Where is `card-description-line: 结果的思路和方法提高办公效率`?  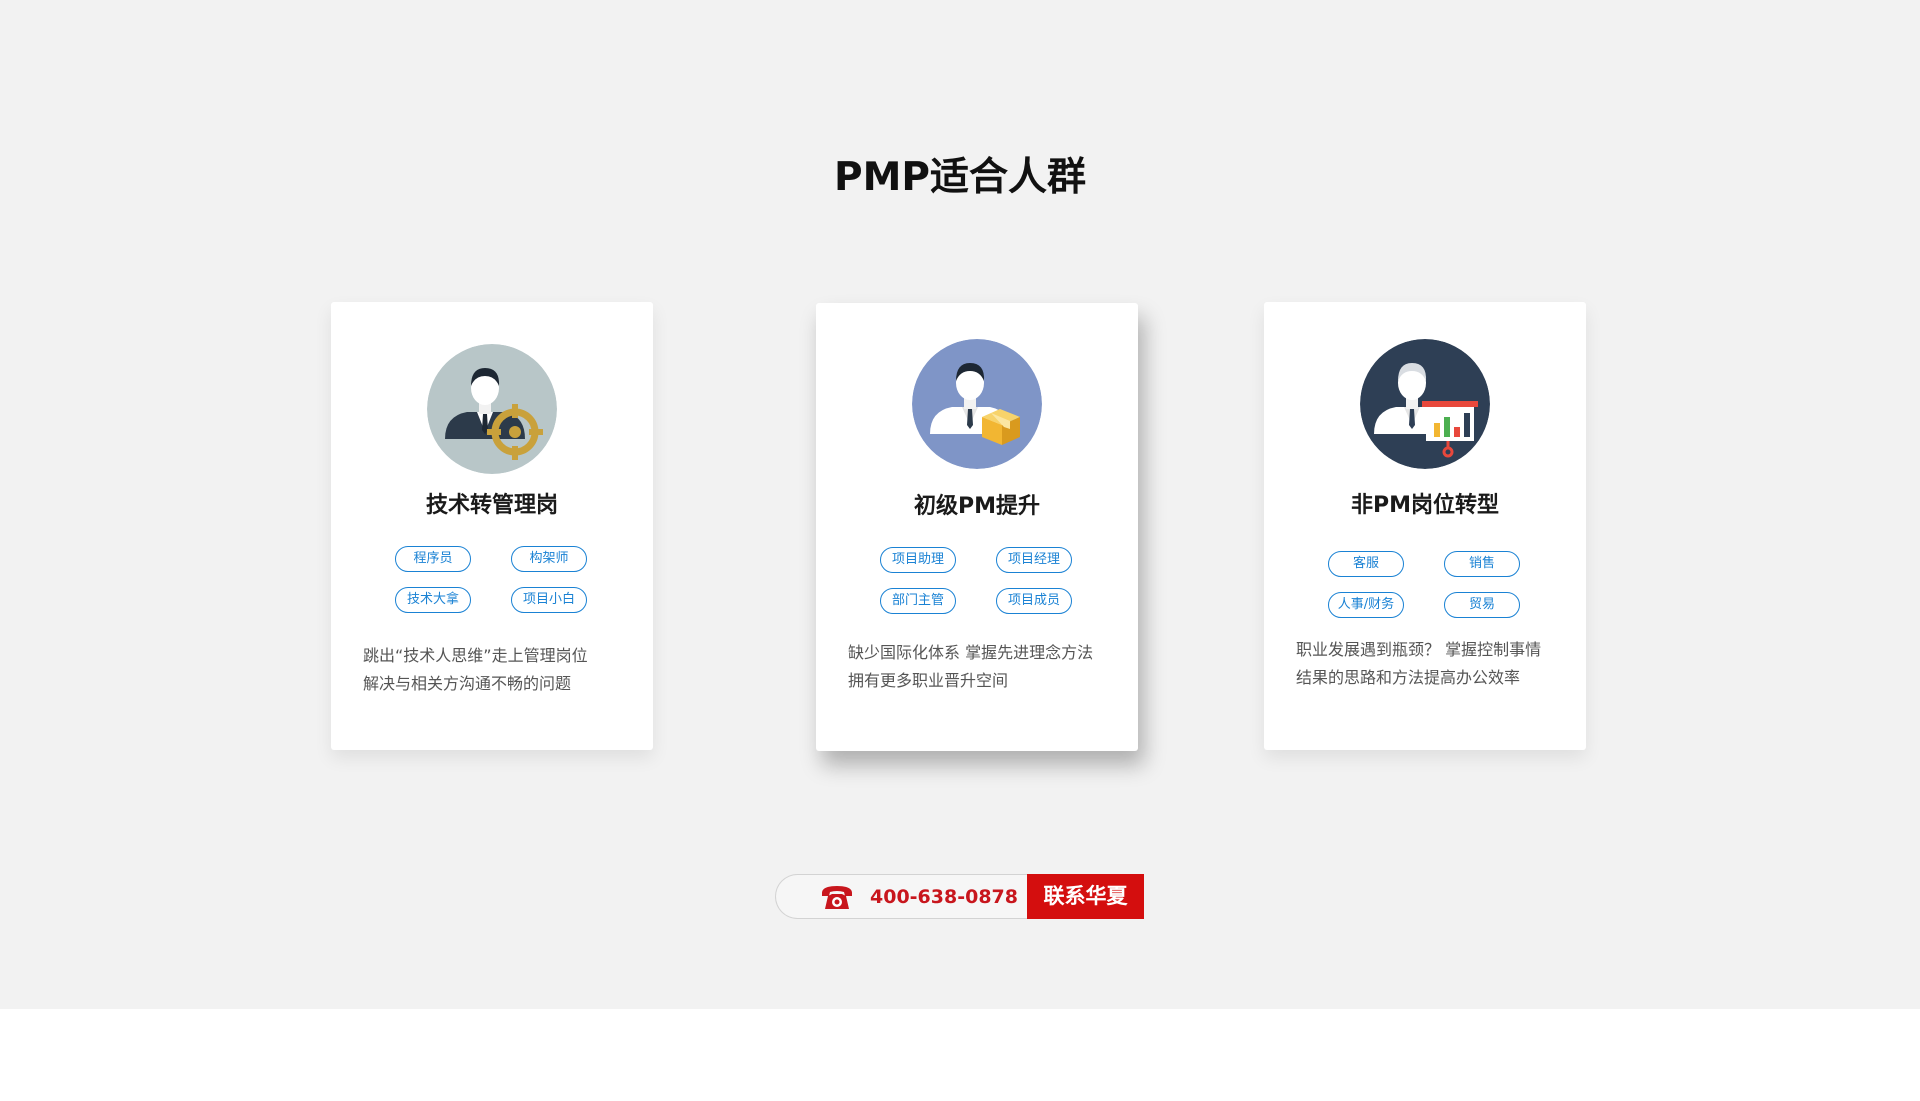 card-description-line: 结果的思路和方法提高办公效率 is located at coordinates (1408, 677).